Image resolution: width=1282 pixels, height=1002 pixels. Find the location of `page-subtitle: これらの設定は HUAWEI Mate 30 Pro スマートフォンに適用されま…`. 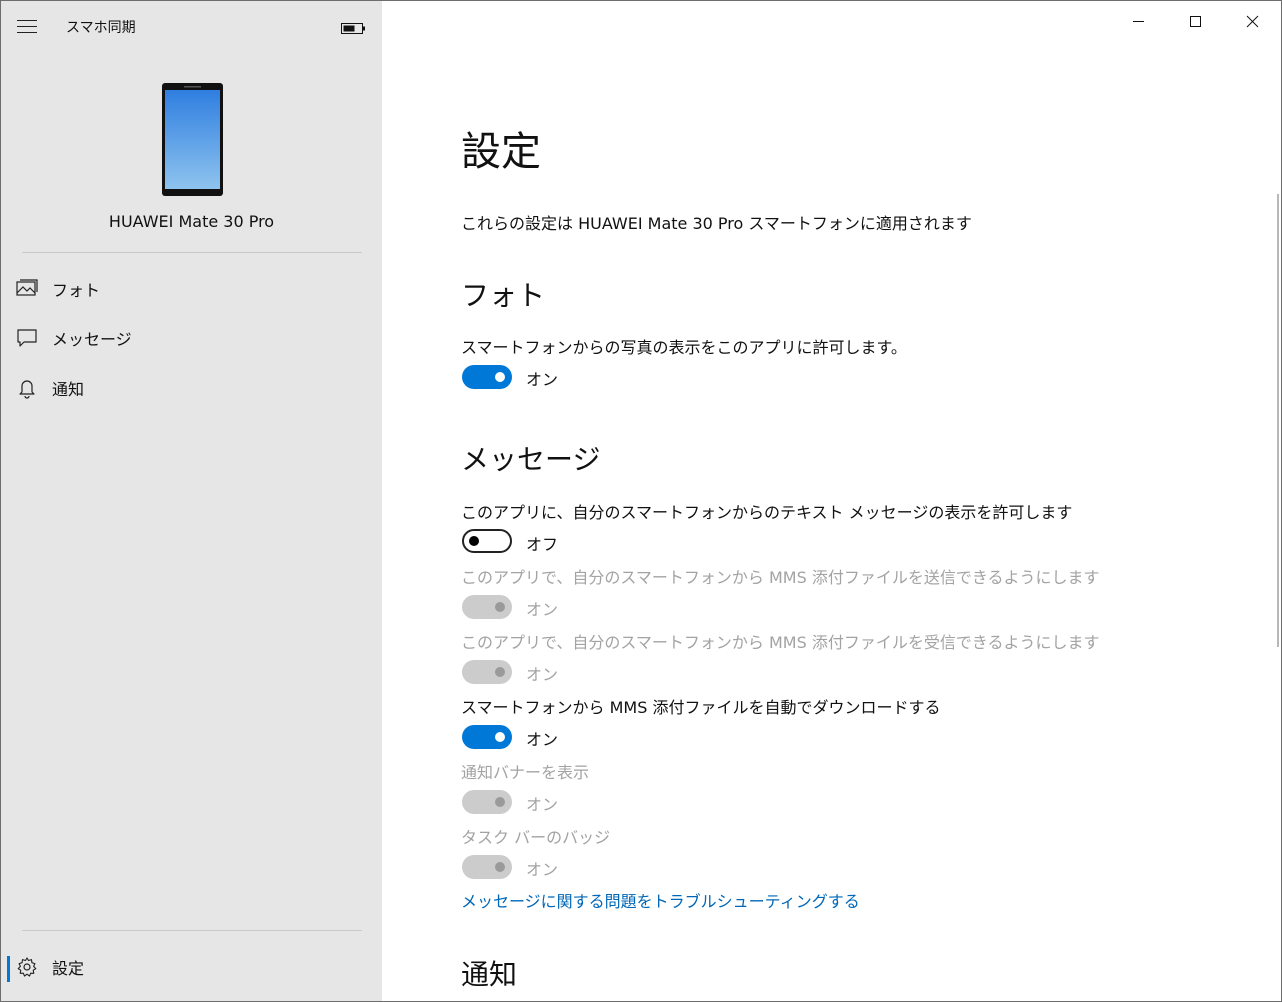

page-subtitle: これらの設定は HUAWEI Mate 30 Pro スマートフォンに適用されま… is located at coordinates (716, 223).